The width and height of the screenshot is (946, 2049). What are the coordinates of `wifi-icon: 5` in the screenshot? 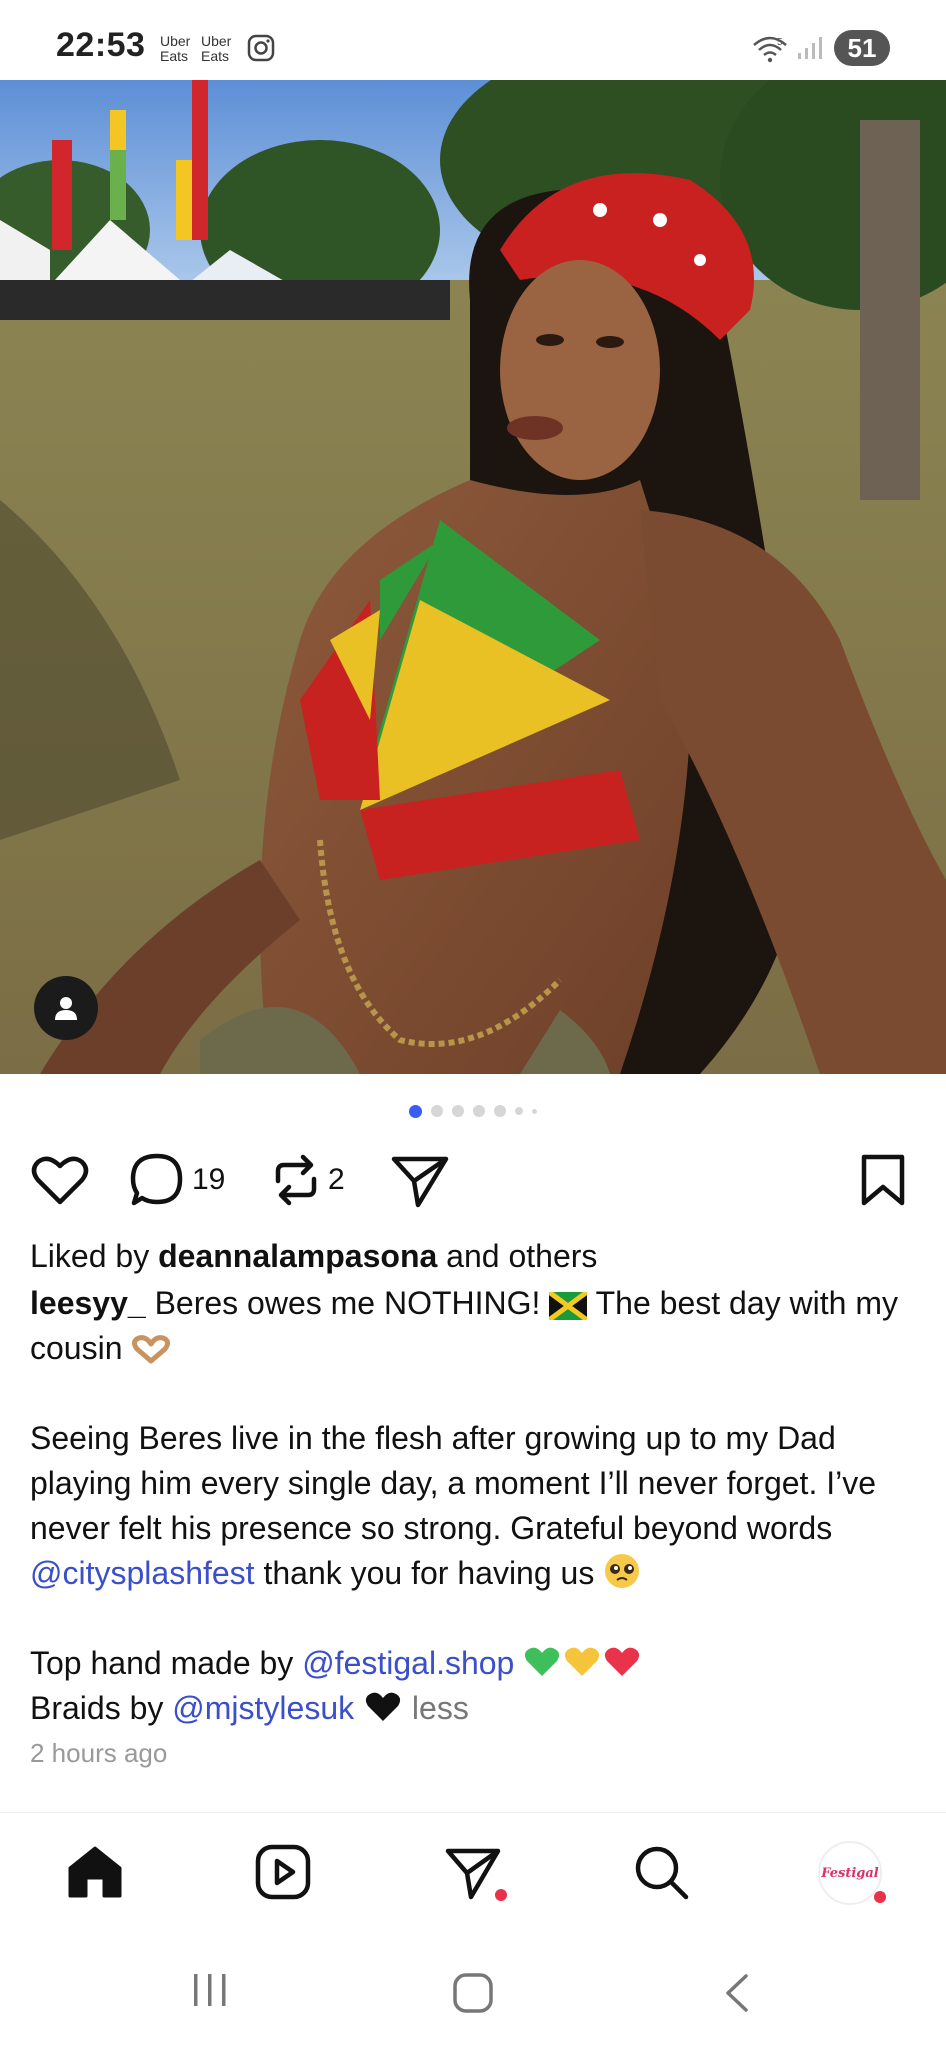 It's located at (770, 49).